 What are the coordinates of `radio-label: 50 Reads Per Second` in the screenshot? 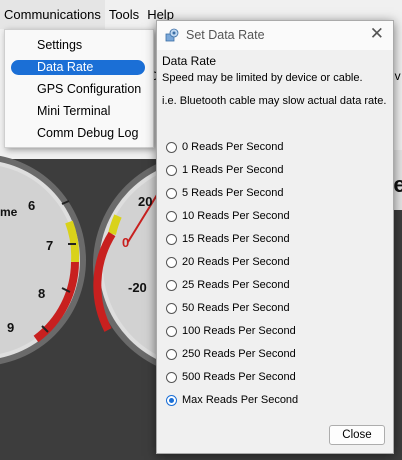 It's located at (236, 308).